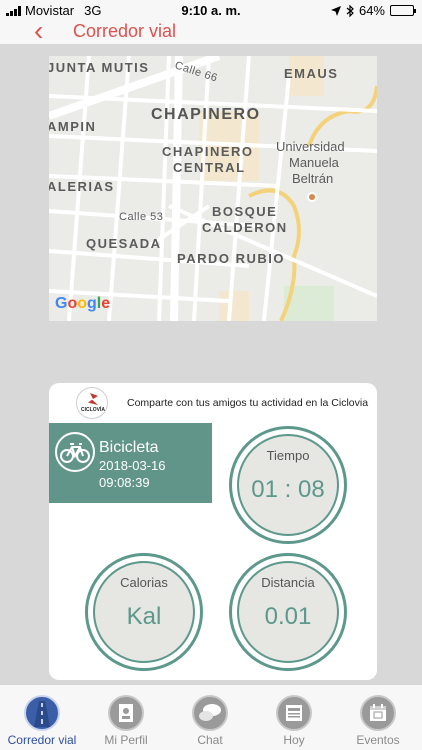  What do you see at coordinates (288, 582) in the screenshot?
I see `stat-label: Distancia` at bounding box center [288, 582].